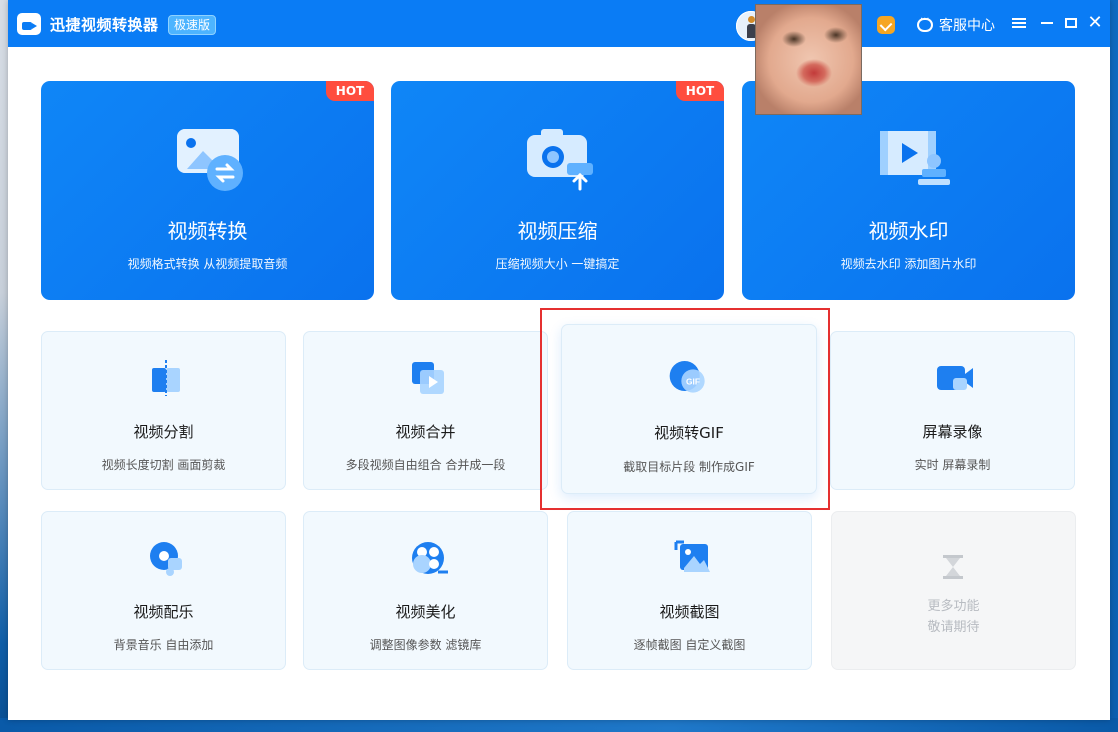  What do you see at coordinates (163, 432) in the screenshot?
I see `card-title: 视频分割` at bounding box center [163, 432].